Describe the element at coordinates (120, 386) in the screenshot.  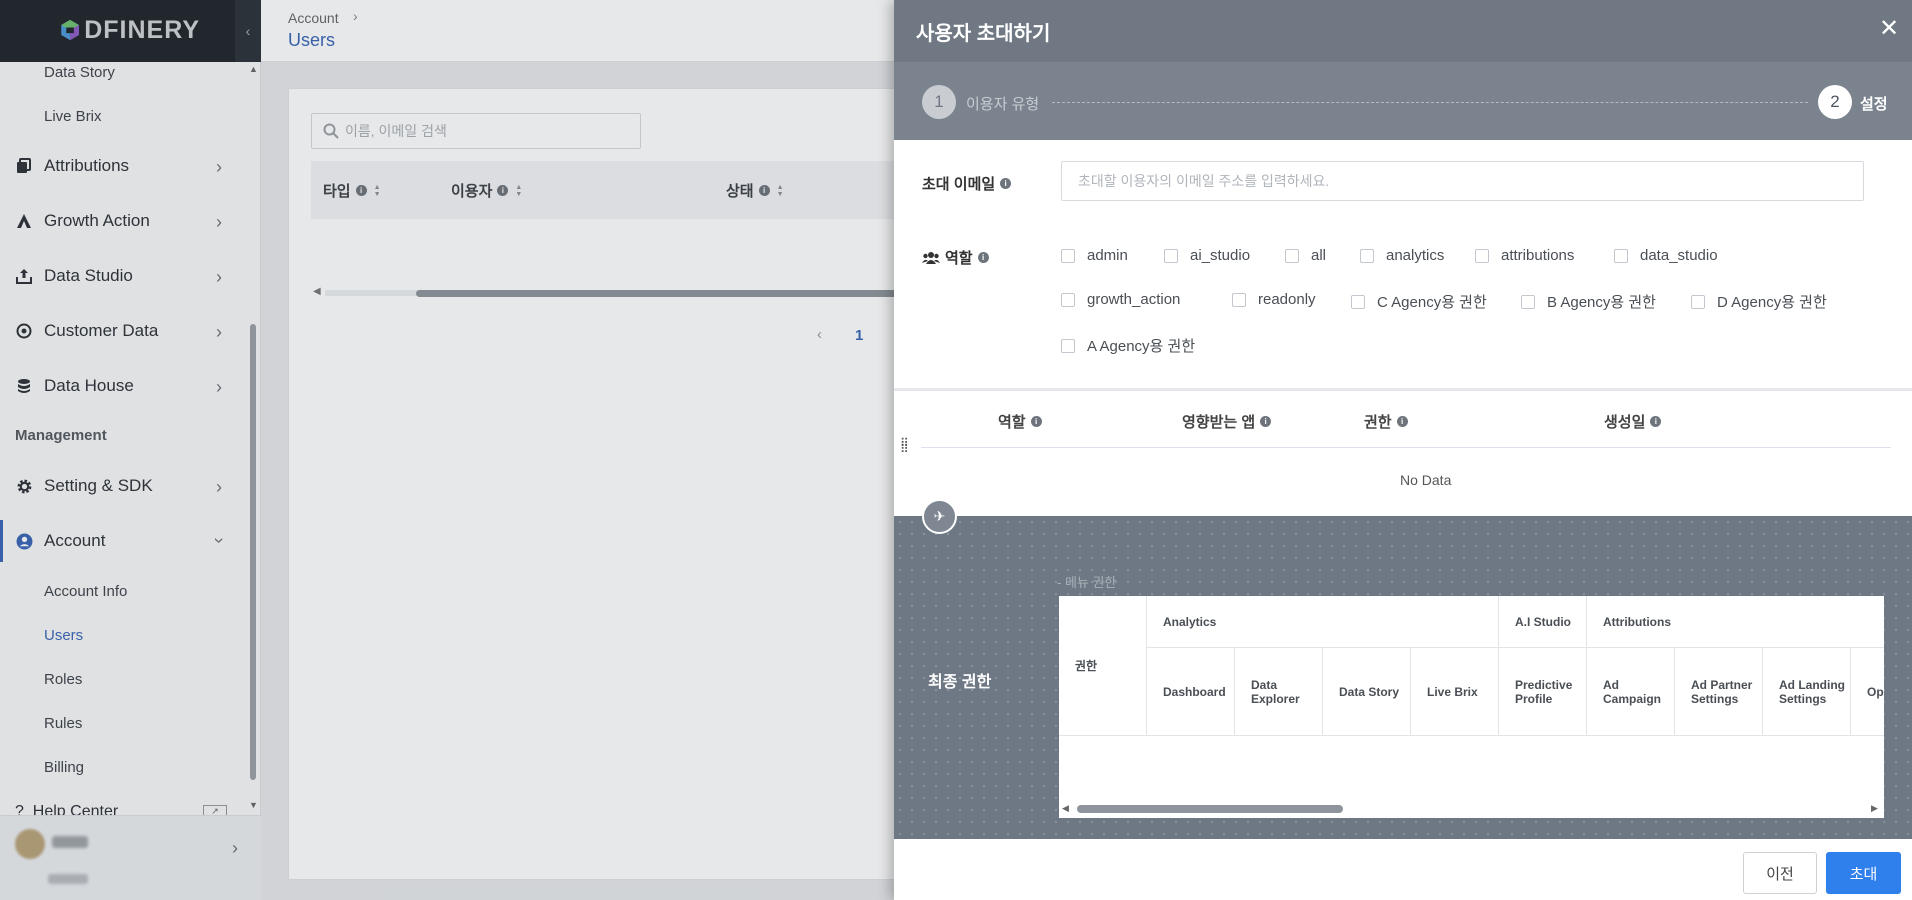
I see `sidebar-item-data-house: Data House ›` at that location.